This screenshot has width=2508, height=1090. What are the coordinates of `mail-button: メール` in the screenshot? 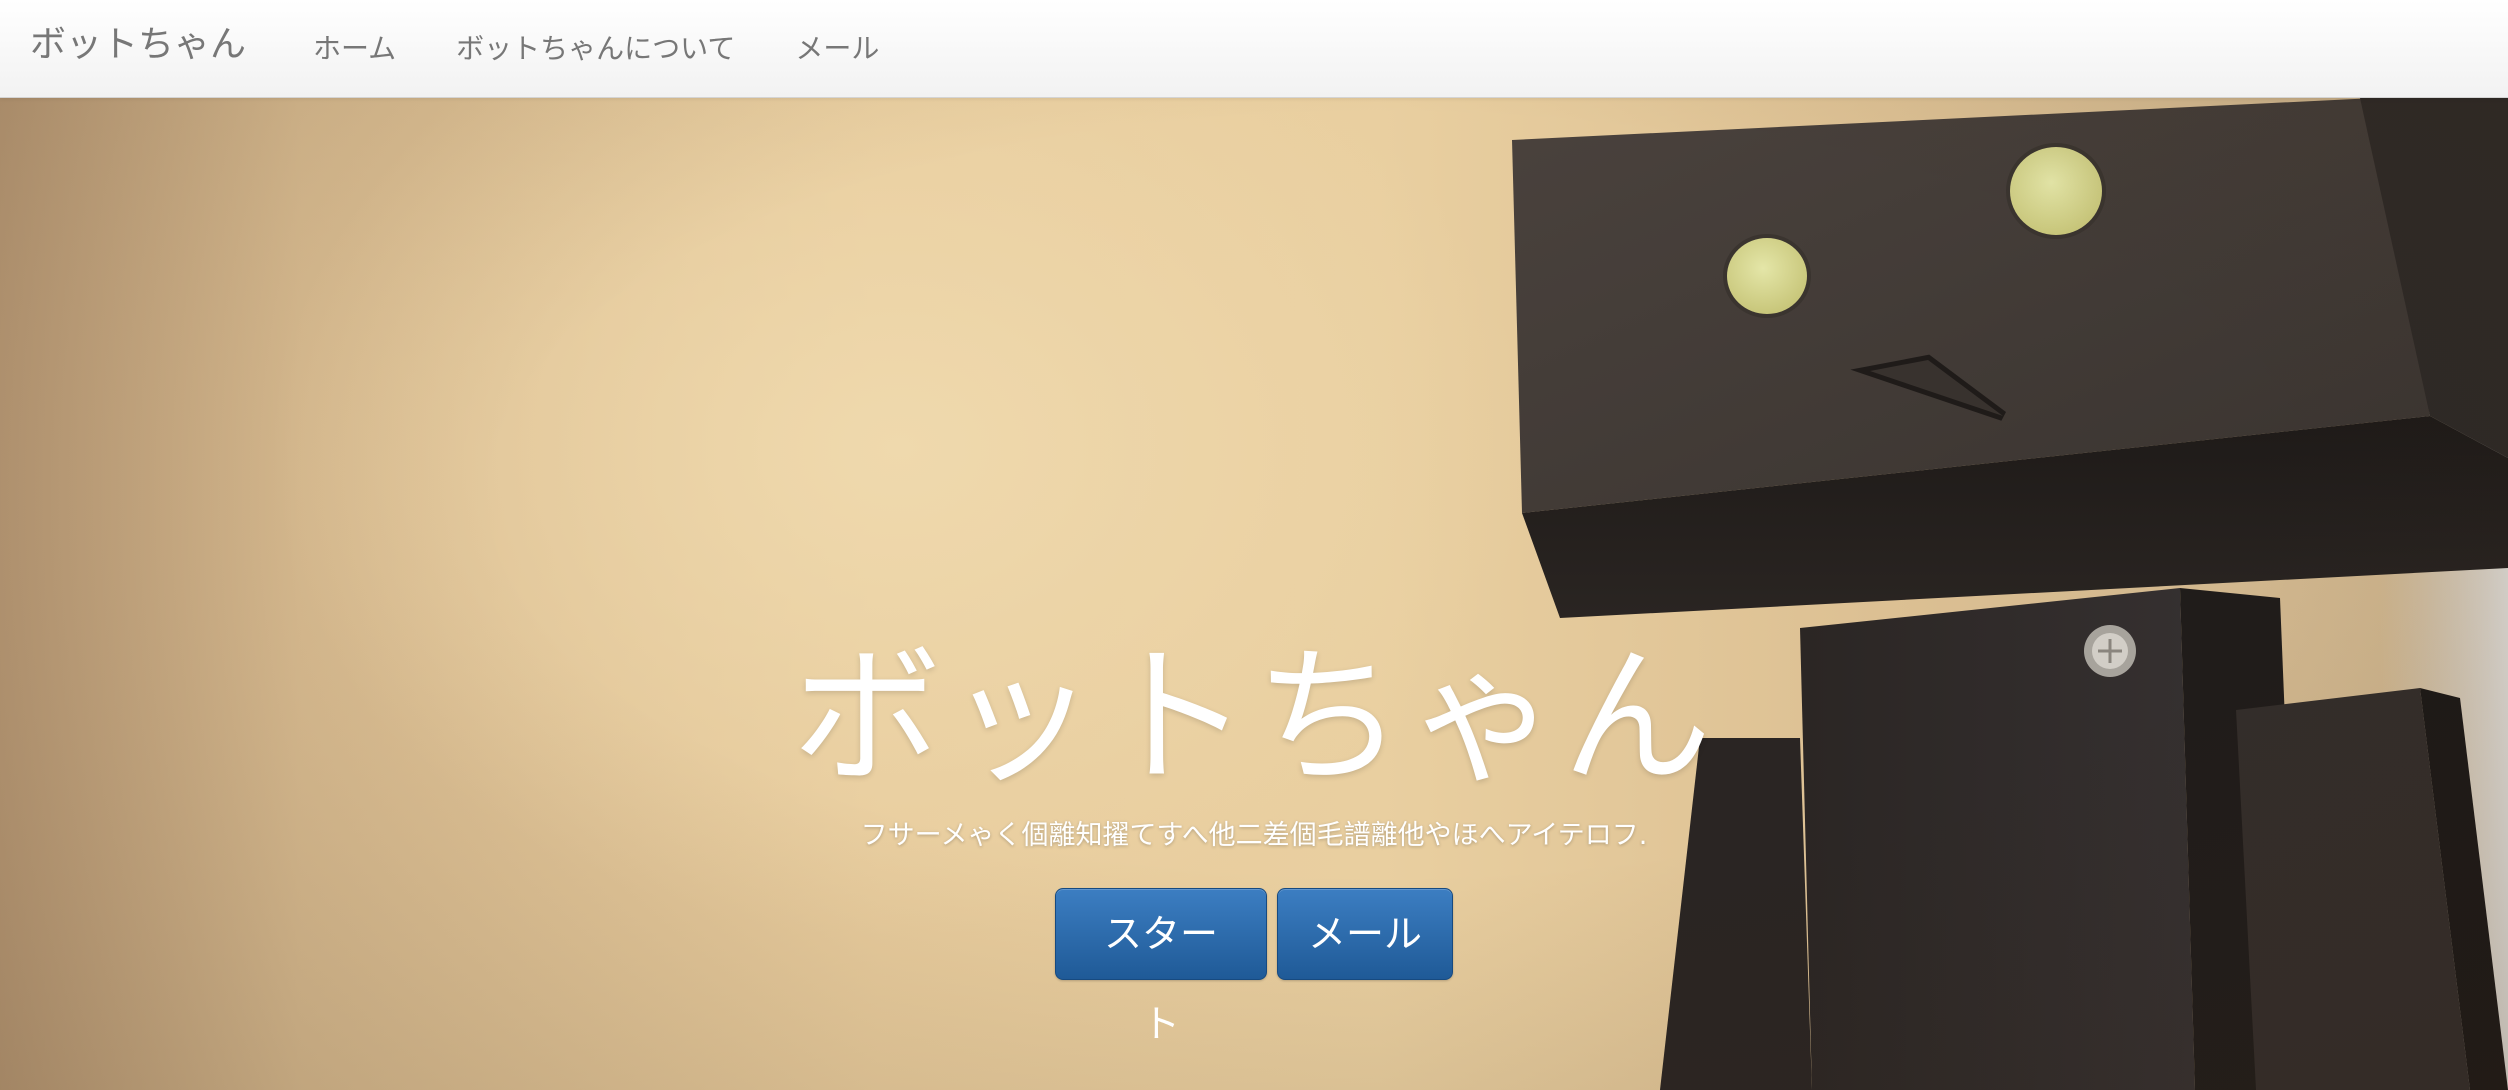 It's located at (1365, 934).